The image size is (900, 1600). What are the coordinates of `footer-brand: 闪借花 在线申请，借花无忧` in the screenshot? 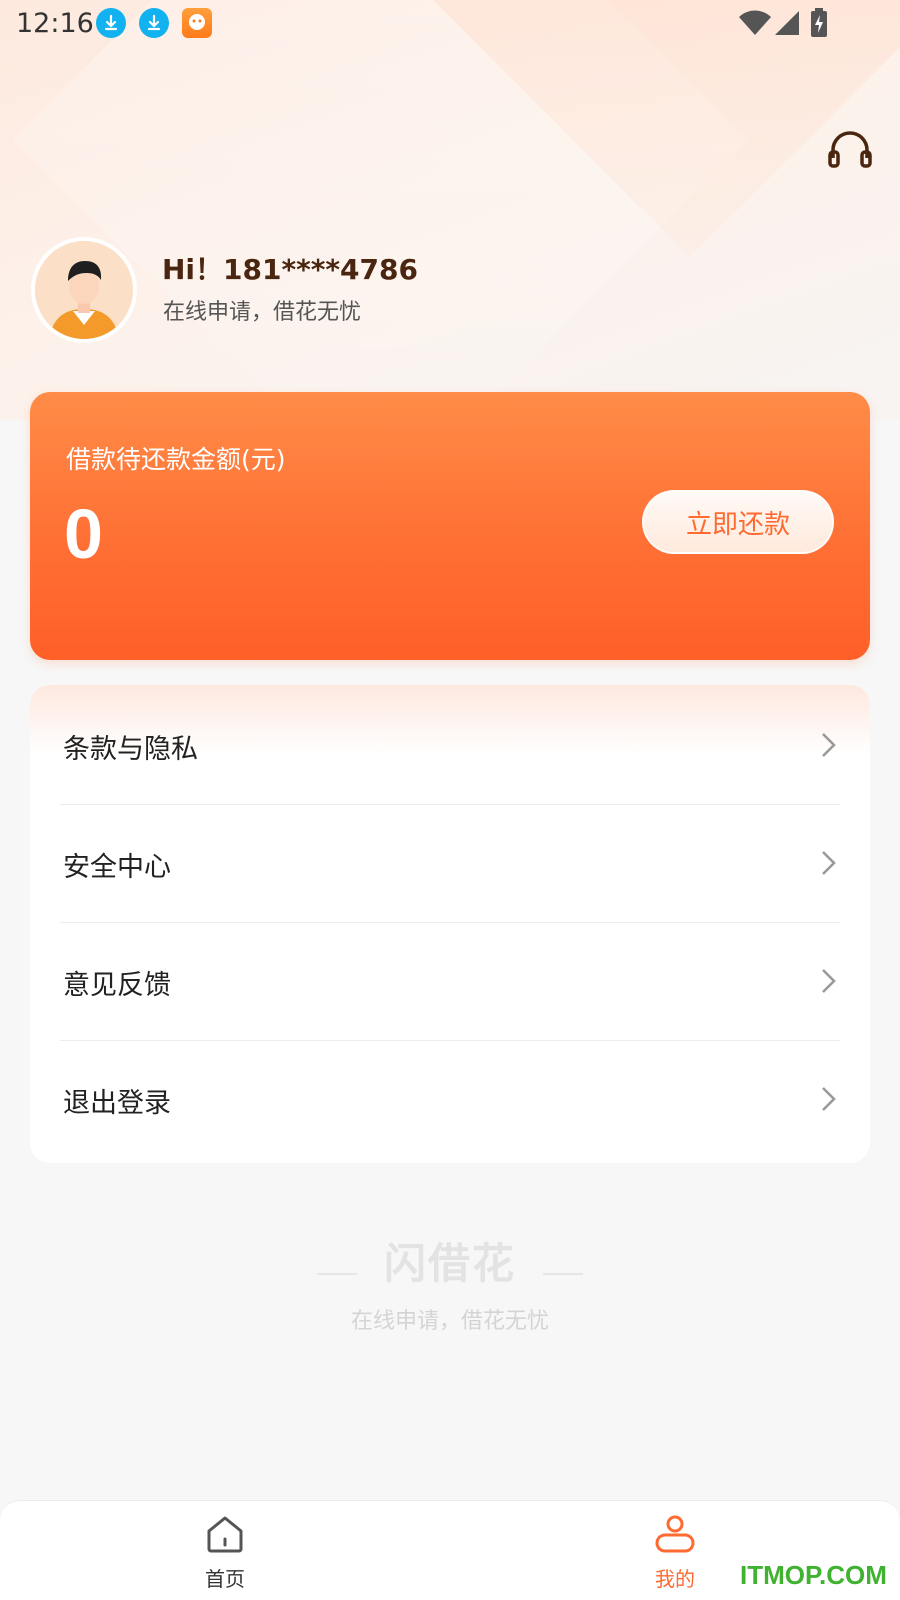 It's located at (450, 1282).